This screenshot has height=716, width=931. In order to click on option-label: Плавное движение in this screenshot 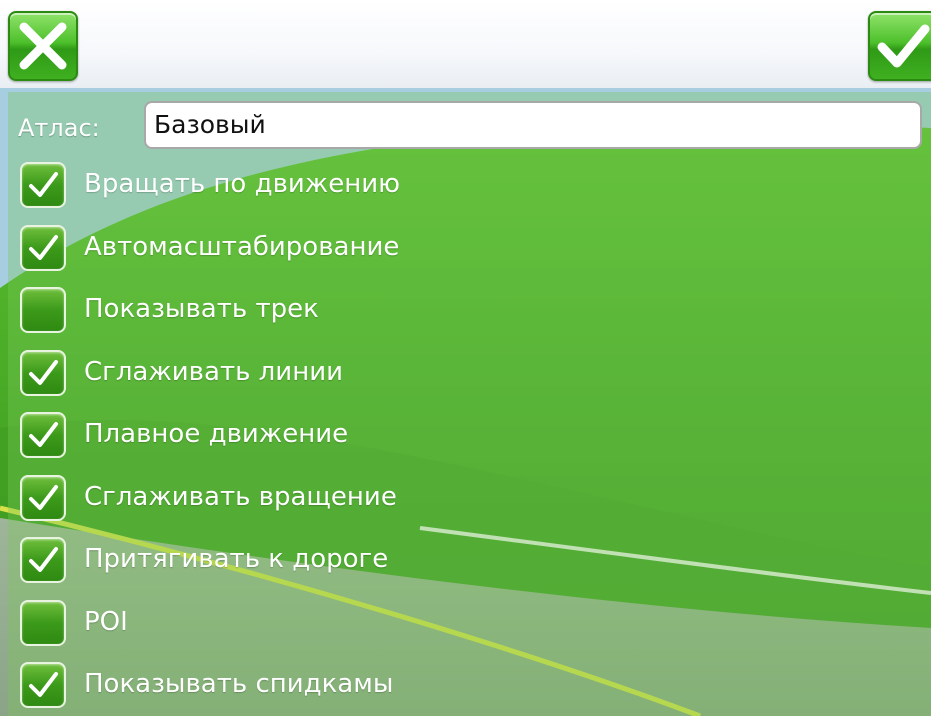, I will do `click(216, 434)`.